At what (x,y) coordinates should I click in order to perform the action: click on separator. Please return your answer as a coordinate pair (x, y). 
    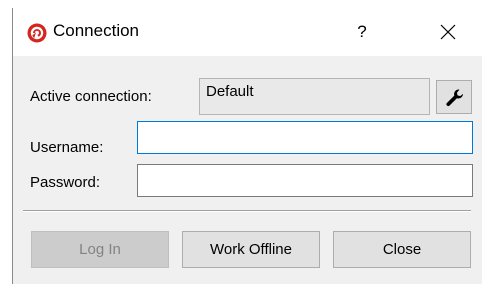
    Looking at the image, I should click on (247, 211).